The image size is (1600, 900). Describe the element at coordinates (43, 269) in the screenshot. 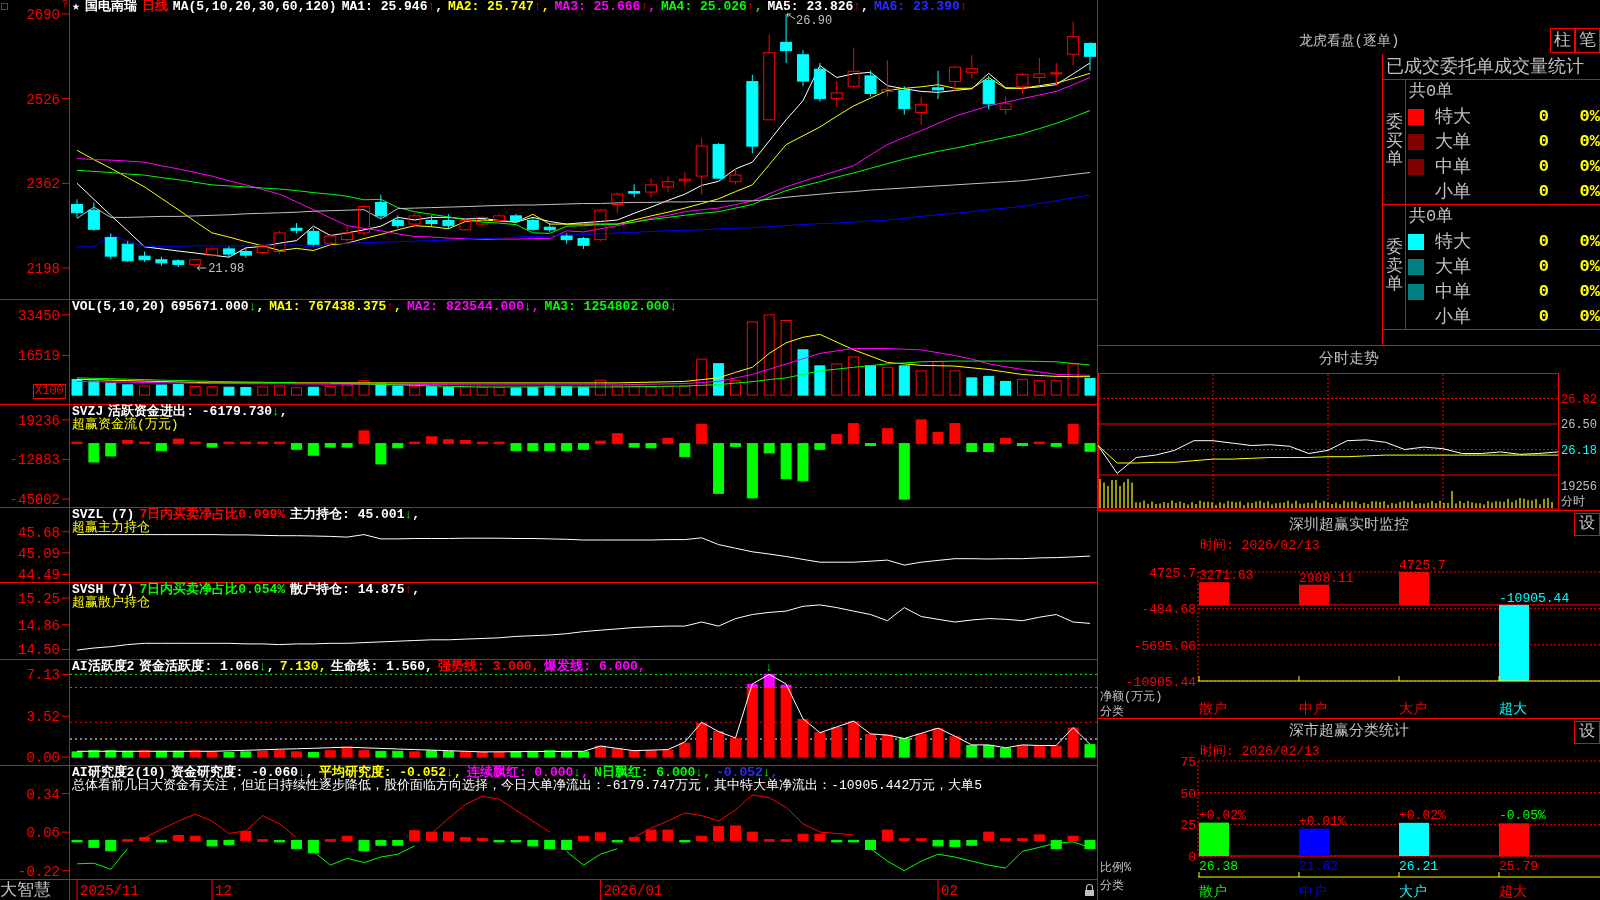

I see `axis-tick-label: 2198` at that location.